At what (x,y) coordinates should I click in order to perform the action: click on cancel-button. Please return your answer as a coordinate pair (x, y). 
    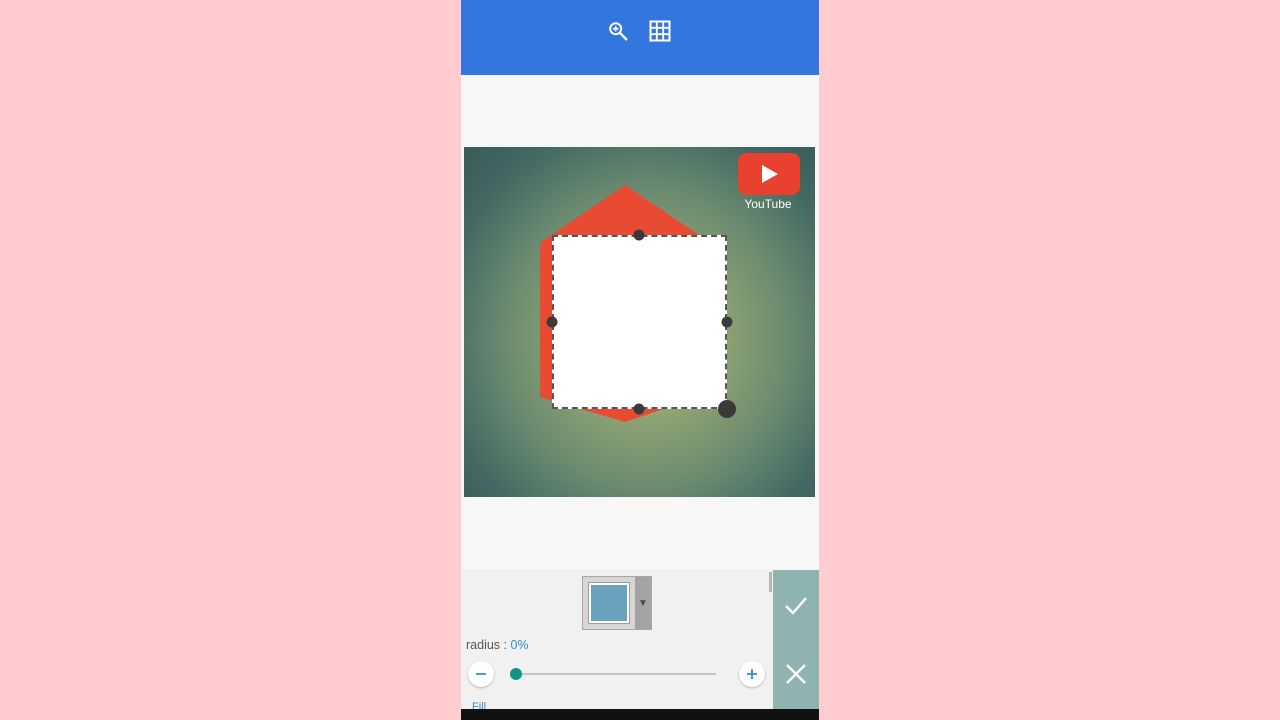
    Looking at the image, I should click on (796, 674).